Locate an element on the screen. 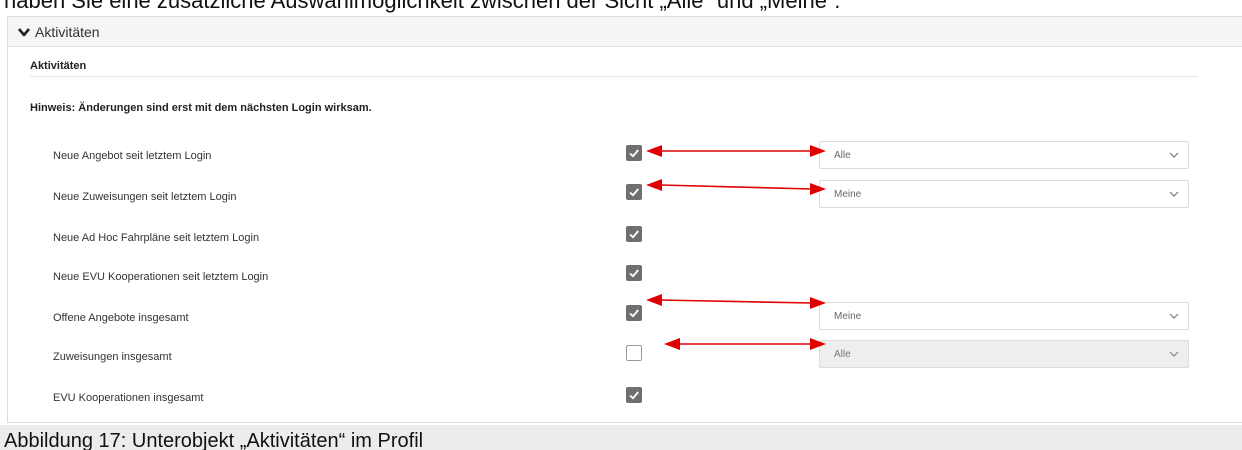  checkbox-neue-zuweisungen is located at coordinates (634, 192).